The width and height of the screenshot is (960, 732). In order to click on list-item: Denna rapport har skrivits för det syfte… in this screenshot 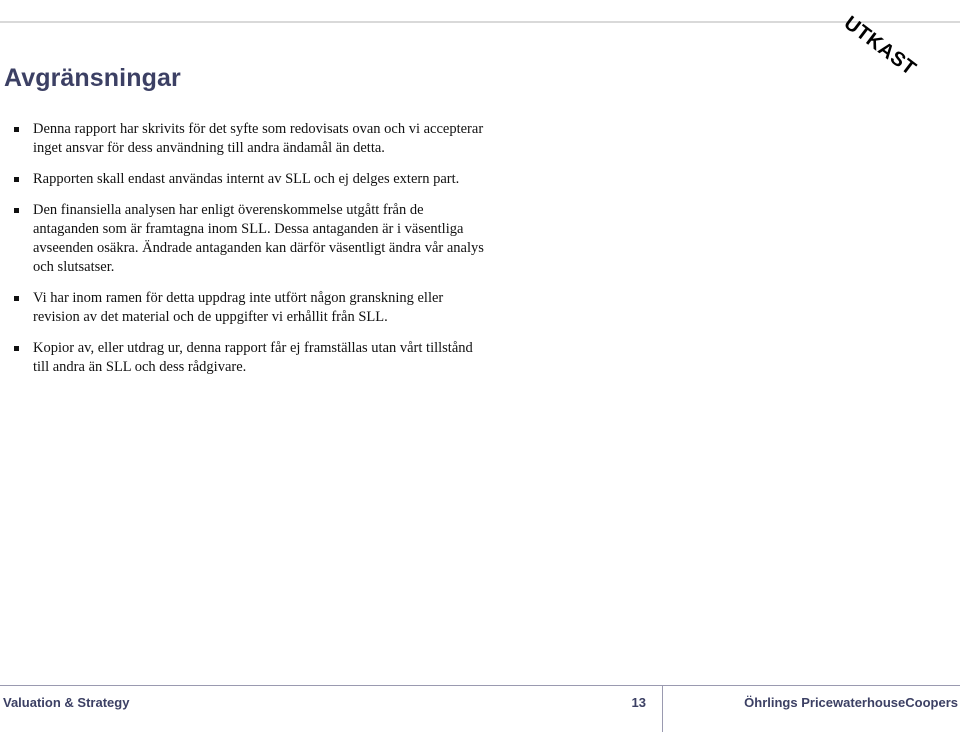, I will do `click(260, 139)`.